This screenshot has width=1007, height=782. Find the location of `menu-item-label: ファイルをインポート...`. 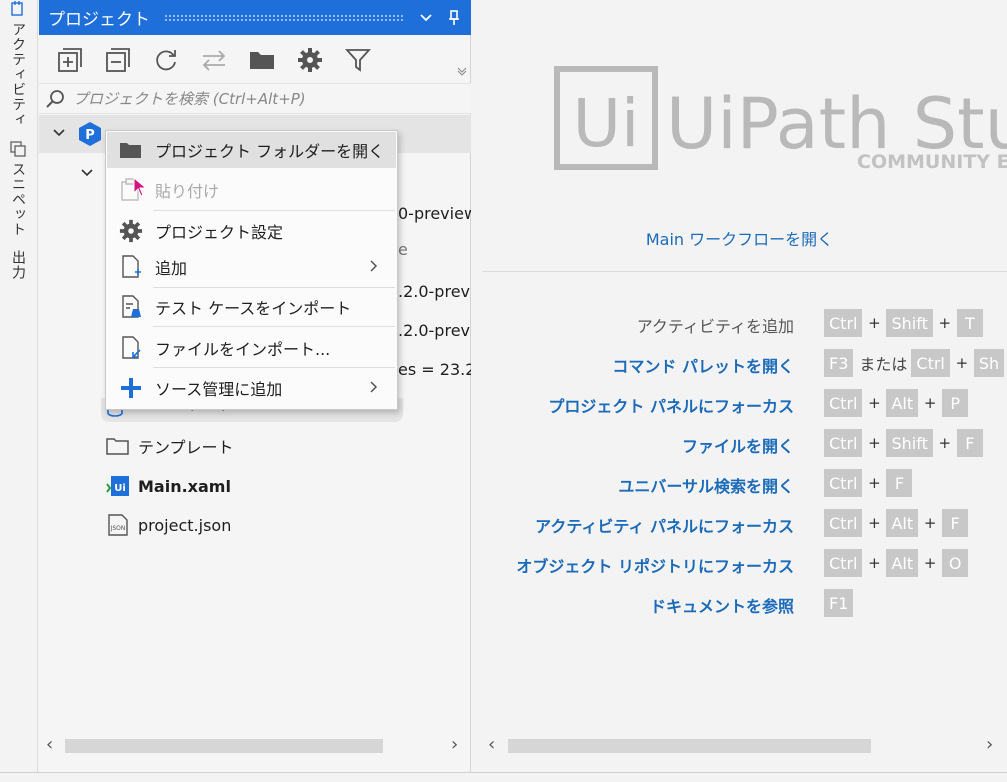

menu-item-label: ファイルをインポート... is located at coordinates (243, 349).